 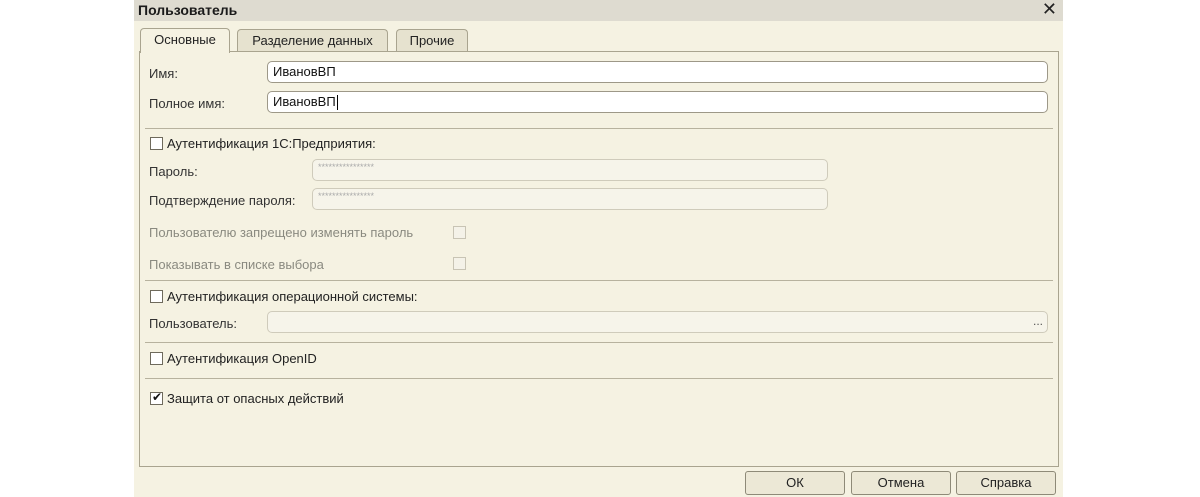 I want to click on auth-1c-label: Аутентификация 1С:Предприятия:, so click(x=271, y=143).